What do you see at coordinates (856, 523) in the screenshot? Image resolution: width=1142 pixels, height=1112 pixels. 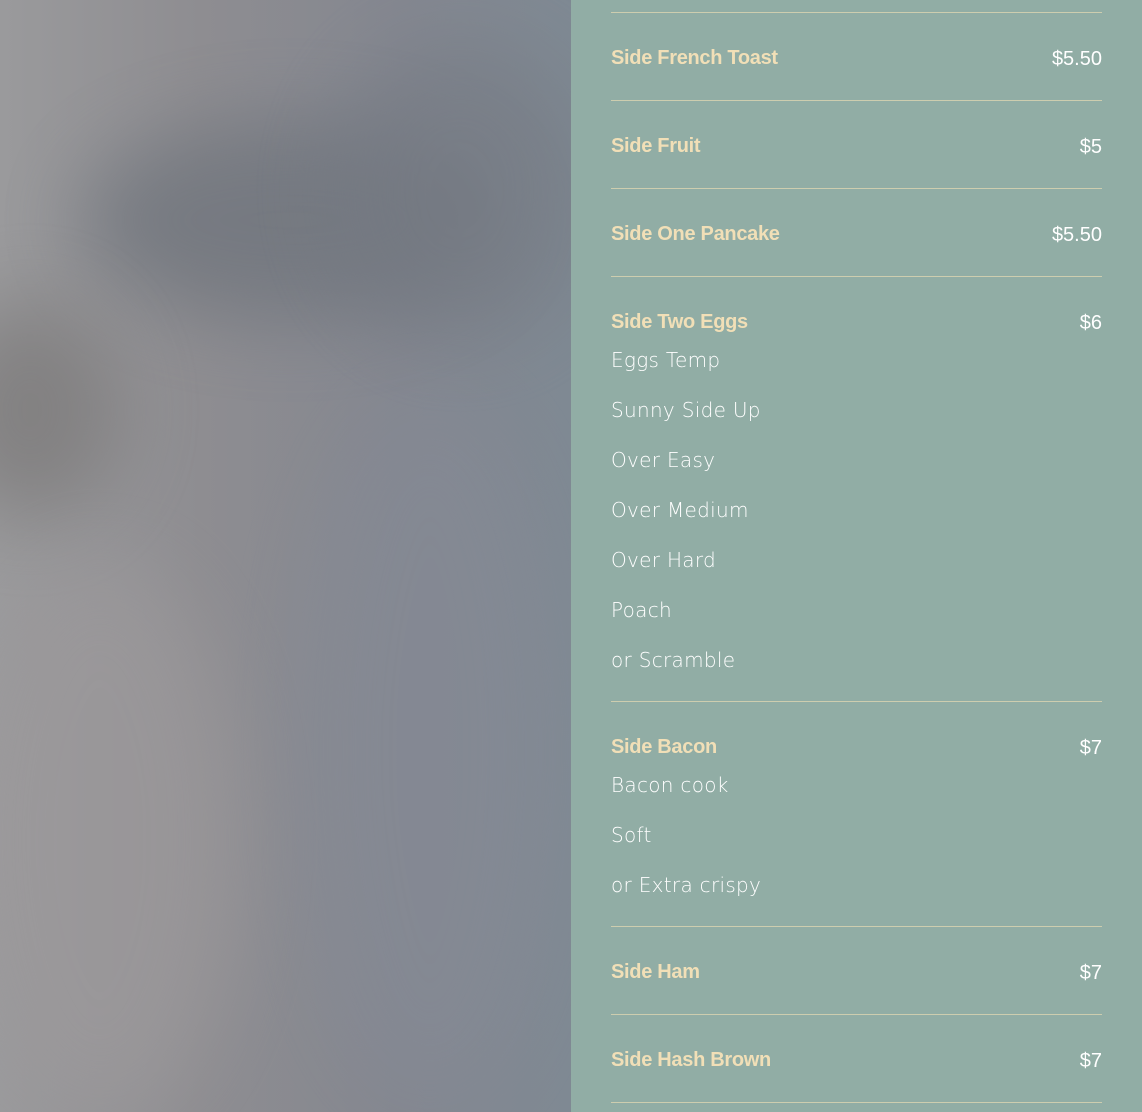 I see `option-over-medium: Over Medium` at bounding box center [856, 523].